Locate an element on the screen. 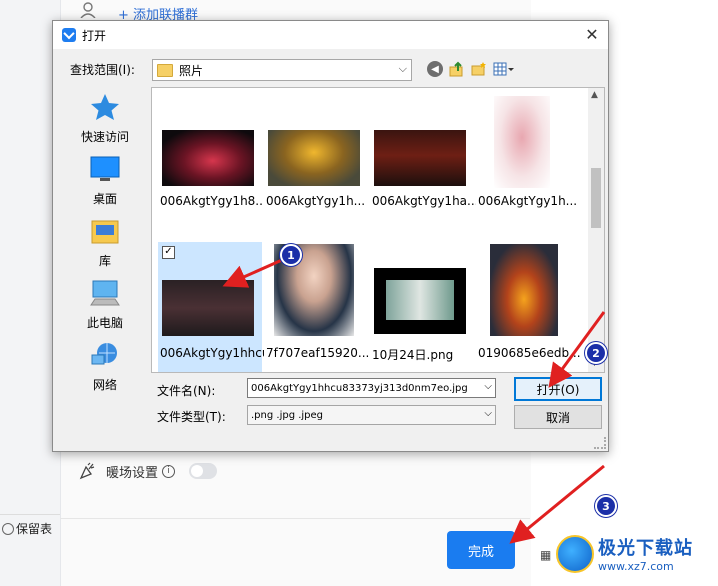 The height and width of the screenshot is (586, 718). close-button: ✕ is located at coordinates (592, 34).